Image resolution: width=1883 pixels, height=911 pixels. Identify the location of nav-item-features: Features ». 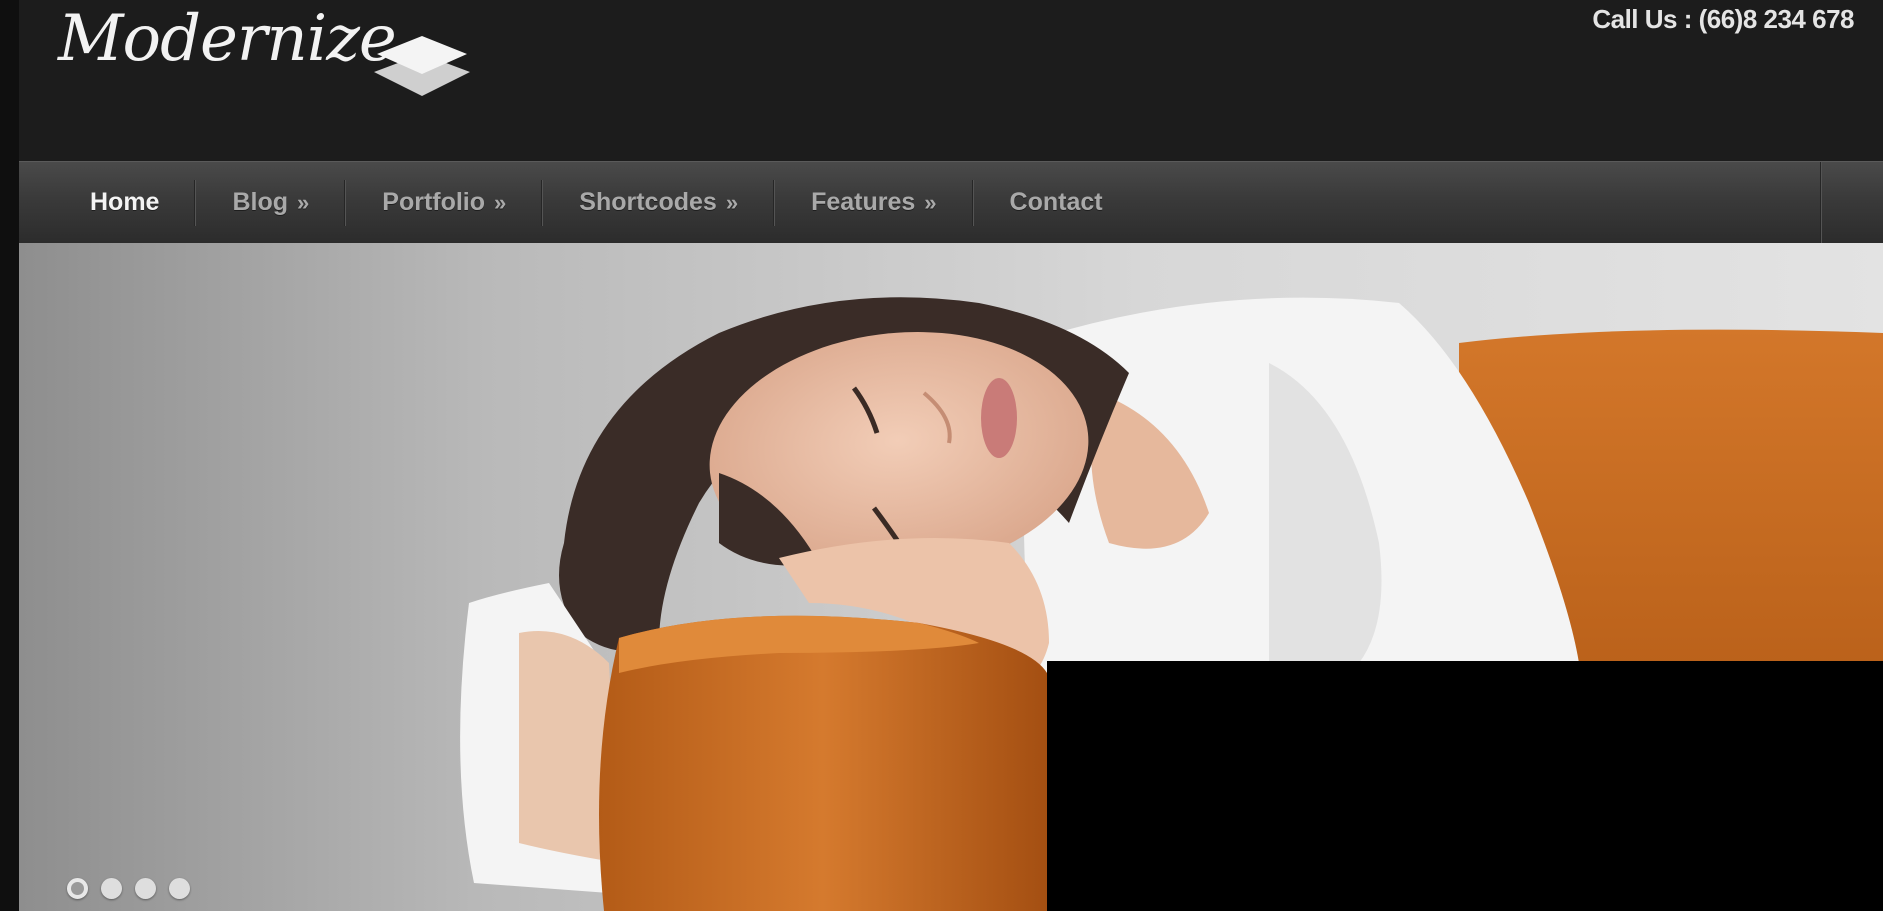
(873, 202).